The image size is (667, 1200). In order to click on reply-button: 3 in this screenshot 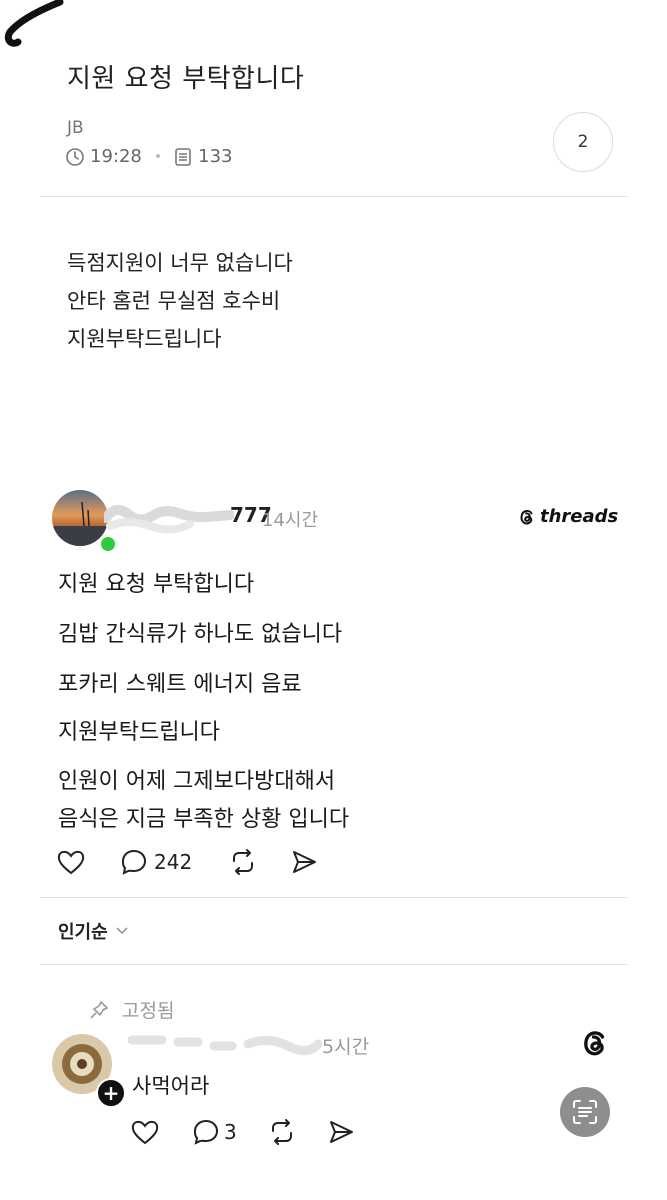, I will do `click(214, 1132)`.